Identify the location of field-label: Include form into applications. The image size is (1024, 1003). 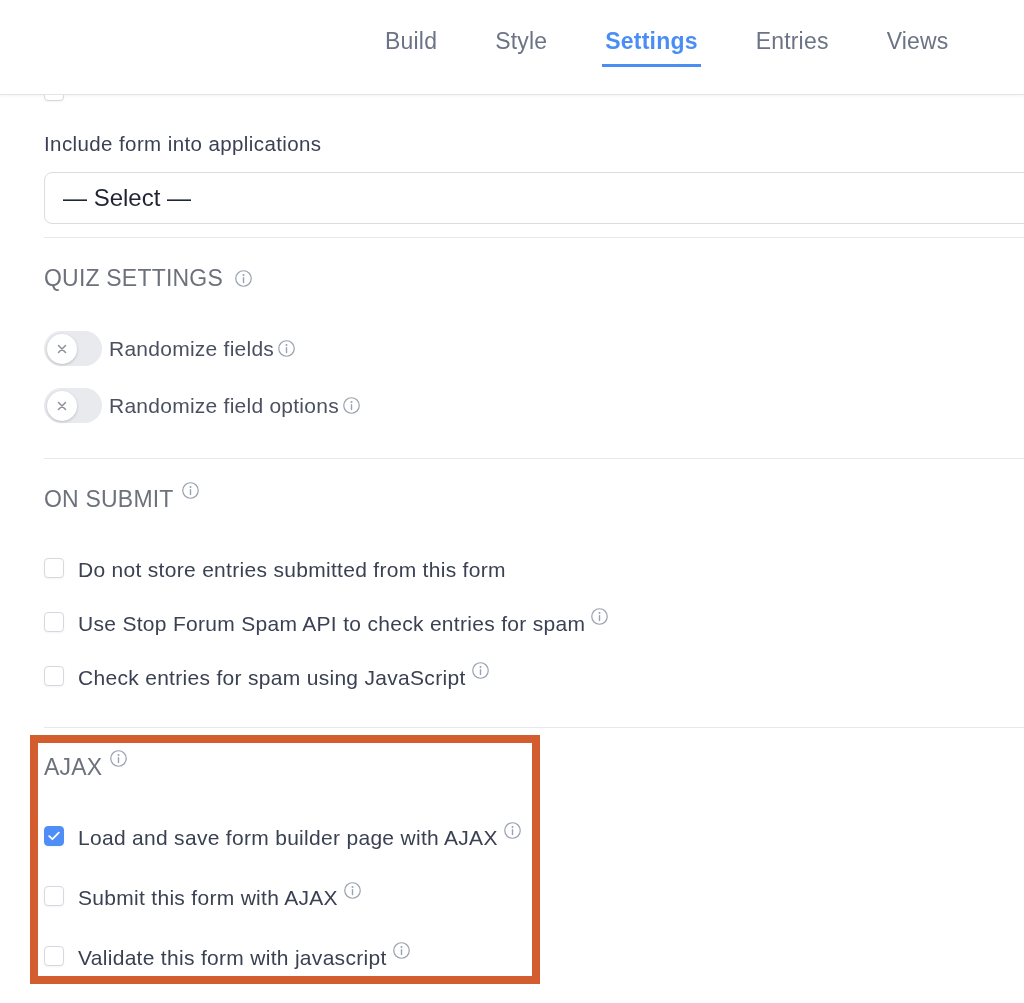
(183, 144).